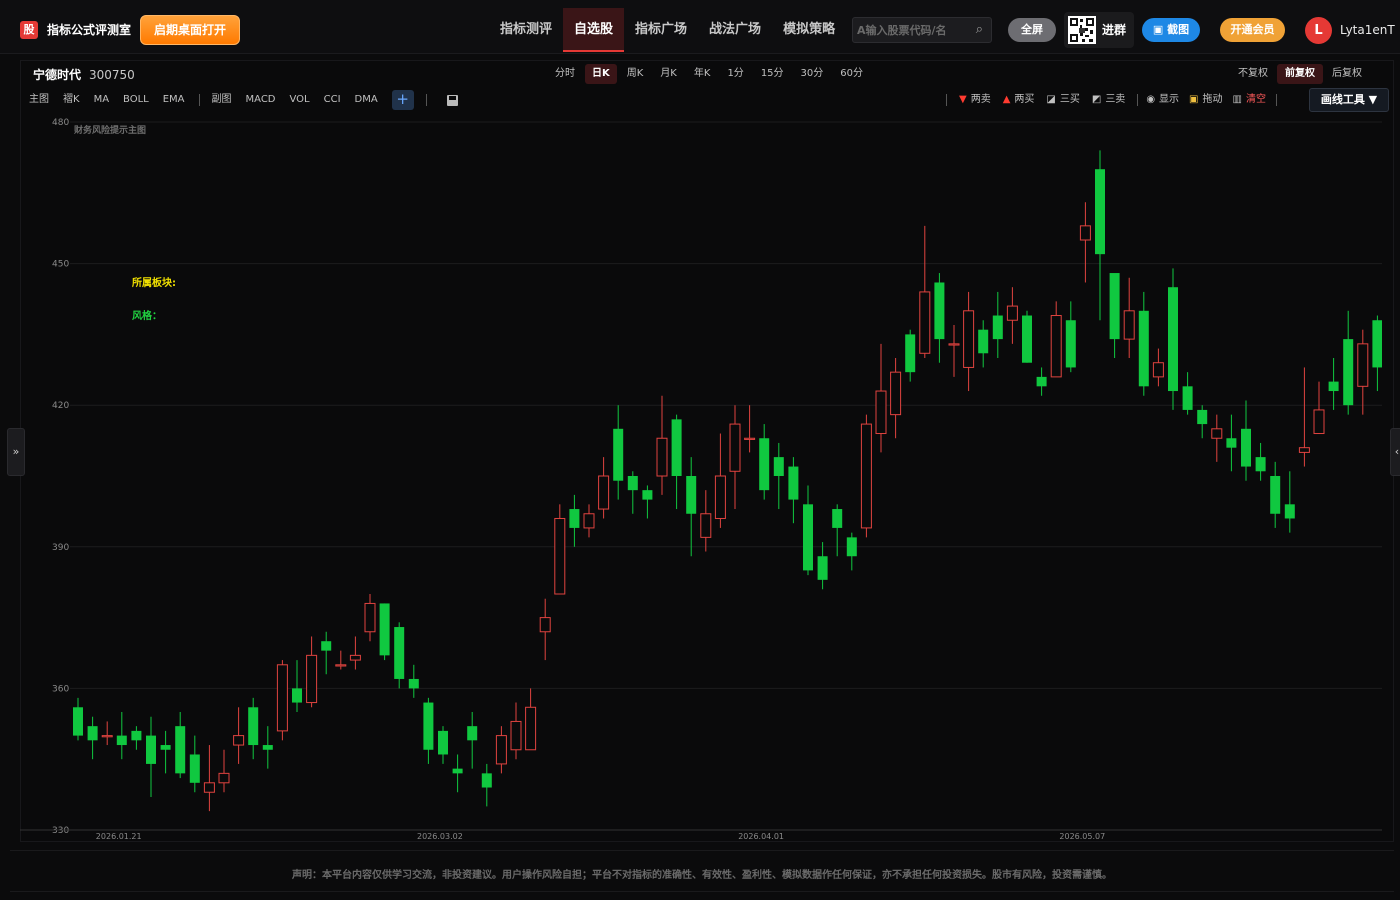 This screenshot has height=900, width=1400. I want to click on draw-three-buy: ◪ 三买, so click(1062, 100).